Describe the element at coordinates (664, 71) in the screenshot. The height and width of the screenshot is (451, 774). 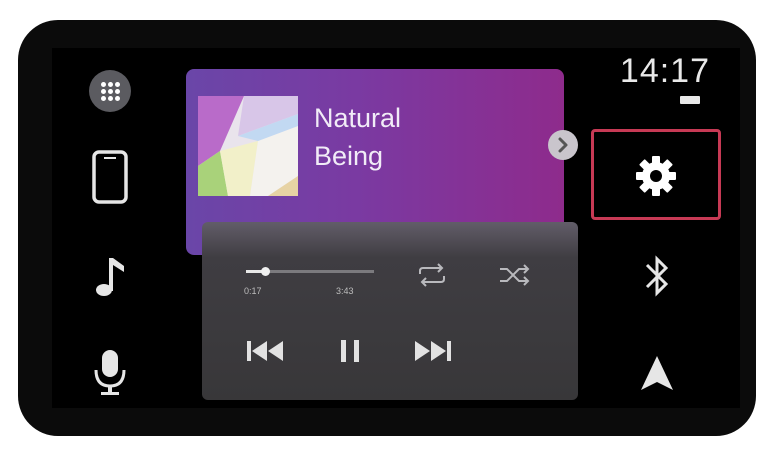
I see `clock: 14:17` at that location.